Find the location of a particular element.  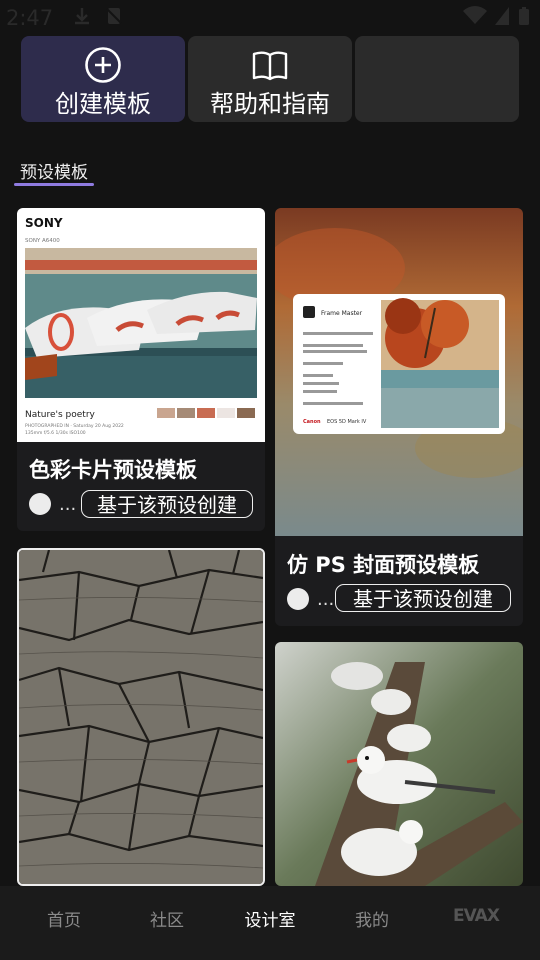

preview-model: SONY A6400 is located at coordinates (42, 241).